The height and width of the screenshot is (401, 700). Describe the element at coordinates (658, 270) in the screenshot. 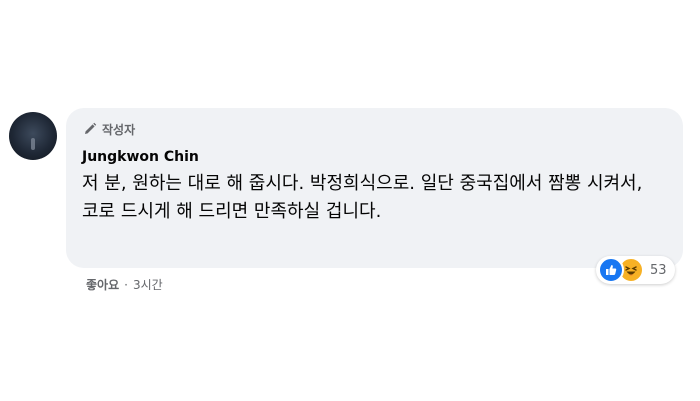

I see `reaction-count: 53` at that location.